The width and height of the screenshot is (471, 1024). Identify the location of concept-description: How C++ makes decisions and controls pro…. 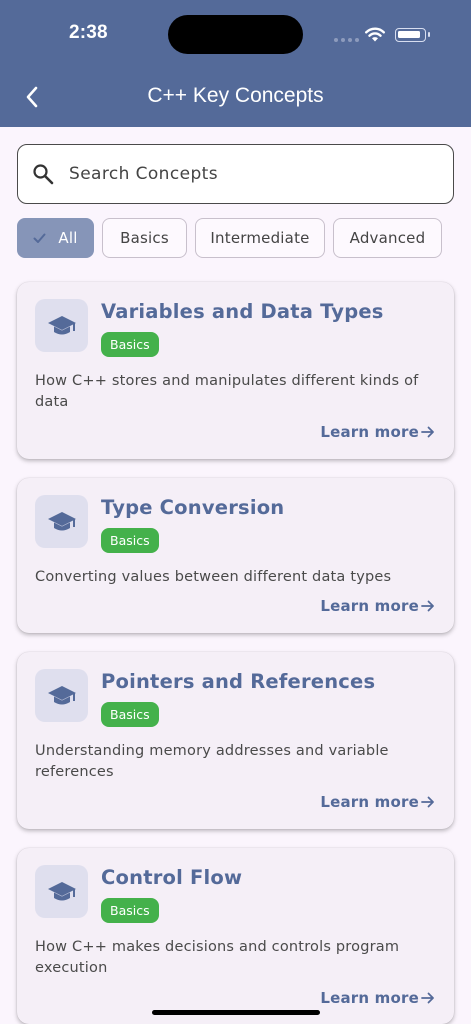
(217, 957).